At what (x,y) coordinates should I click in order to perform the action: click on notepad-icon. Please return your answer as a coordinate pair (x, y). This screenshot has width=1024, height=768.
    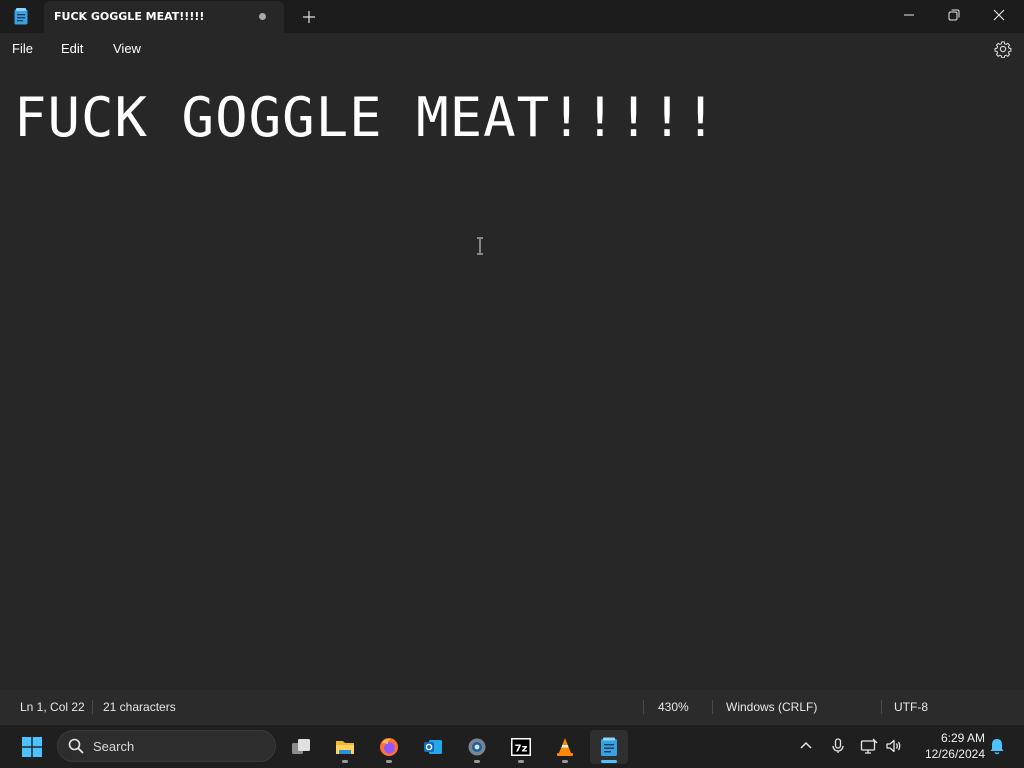
    Looking at the image, I should click on (609, 746).